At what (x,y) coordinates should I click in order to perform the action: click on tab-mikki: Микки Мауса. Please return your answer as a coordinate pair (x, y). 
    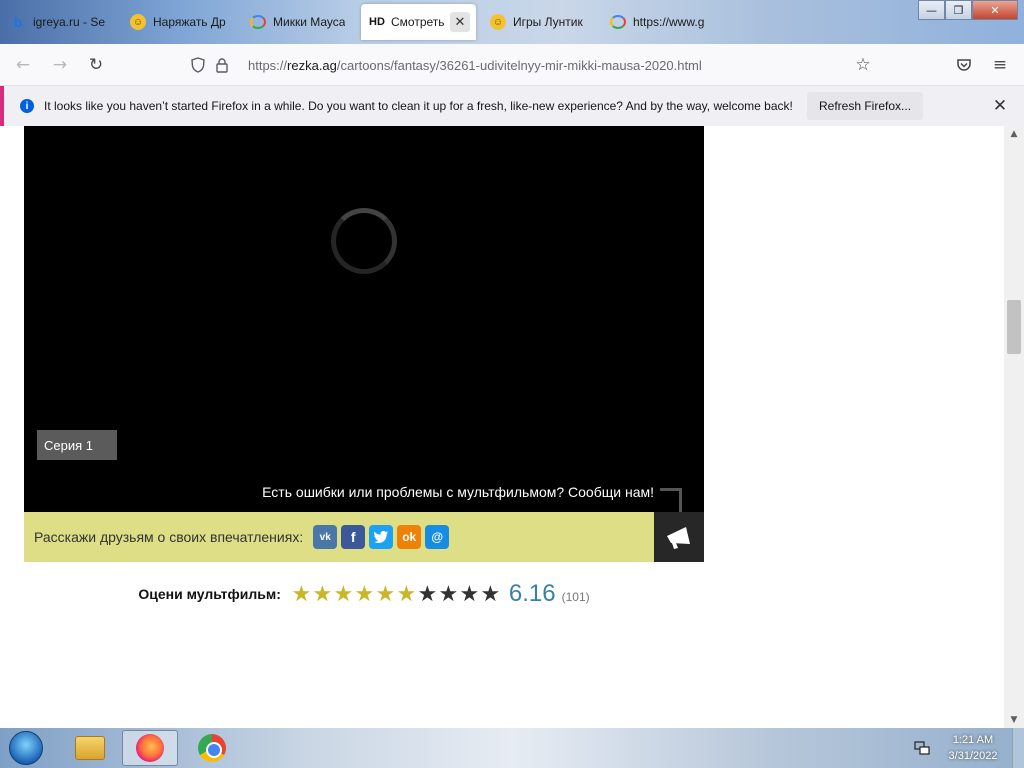
    Looking at the image, I should click on (298, 22).